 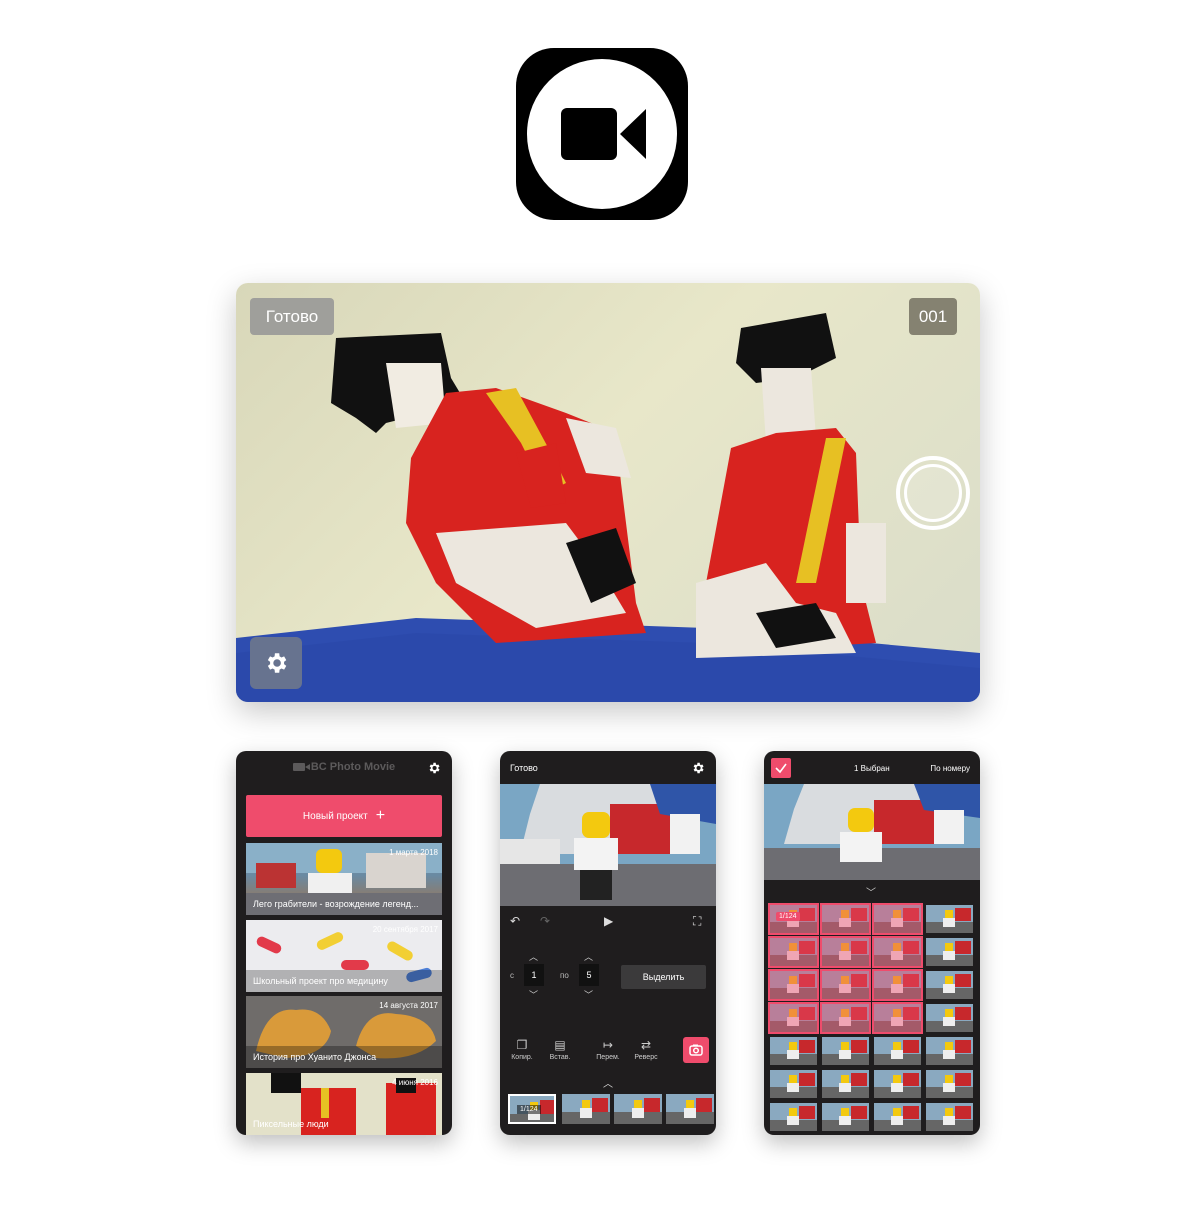 What do you see at coordinates (560, 1057) in the screenshot?
I see `paste-label: Встав.` at bounding box center [560, 1057].